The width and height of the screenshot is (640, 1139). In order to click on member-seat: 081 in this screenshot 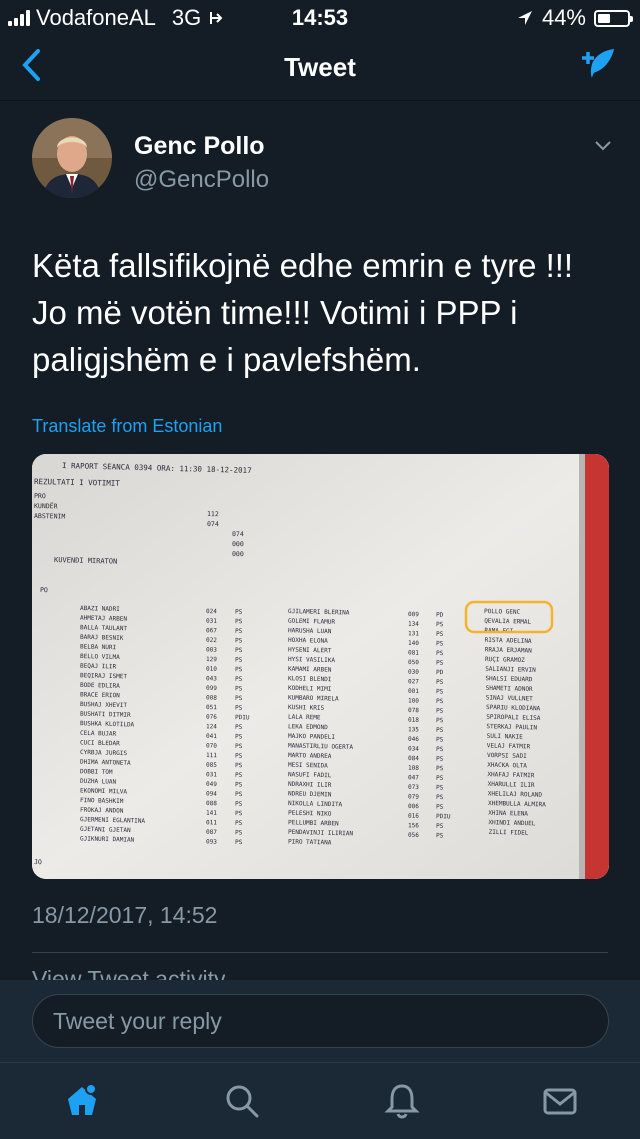, I will do `click(413, 652)`.